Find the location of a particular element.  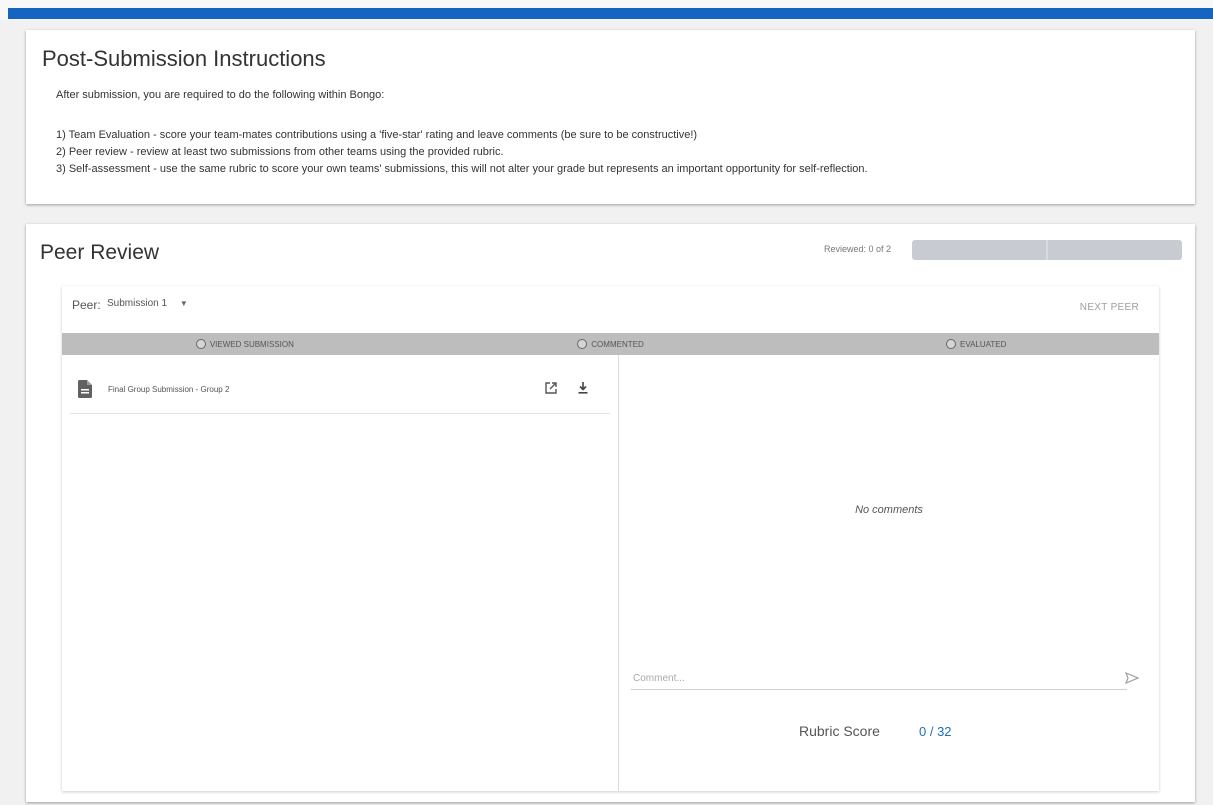

step-label: VIEWED SUBMISSION is located at coordinates (251, 344).